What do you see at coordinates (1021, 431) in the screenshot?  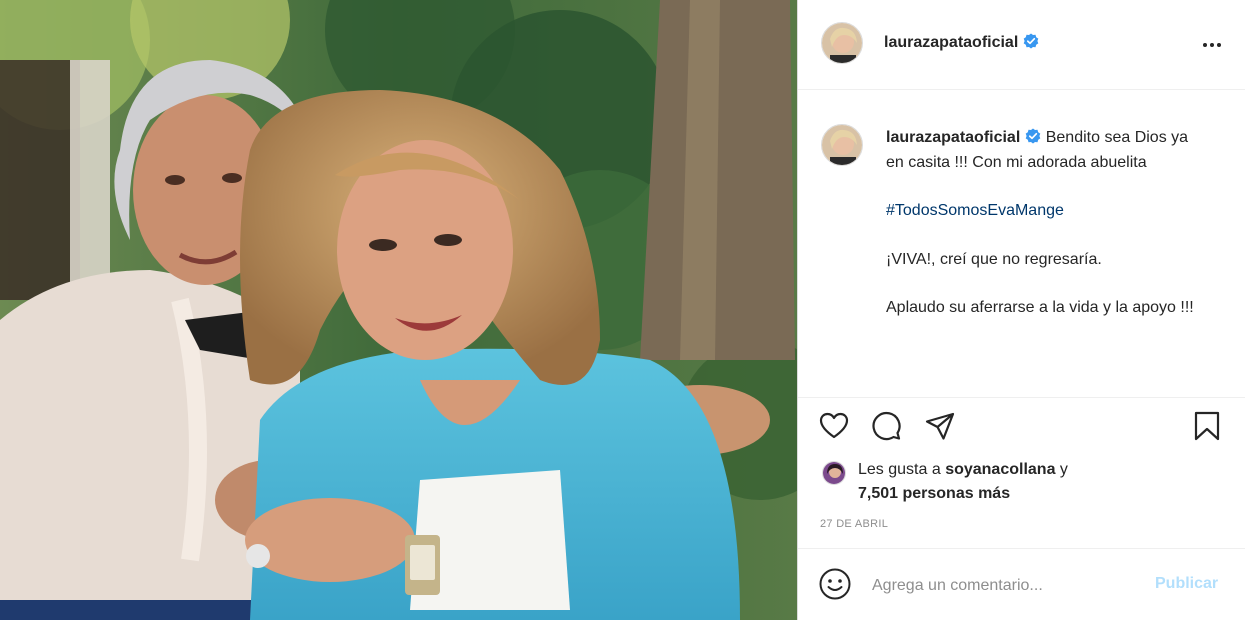 I see `post-actions-bar` at bounding box center [1021, 431].